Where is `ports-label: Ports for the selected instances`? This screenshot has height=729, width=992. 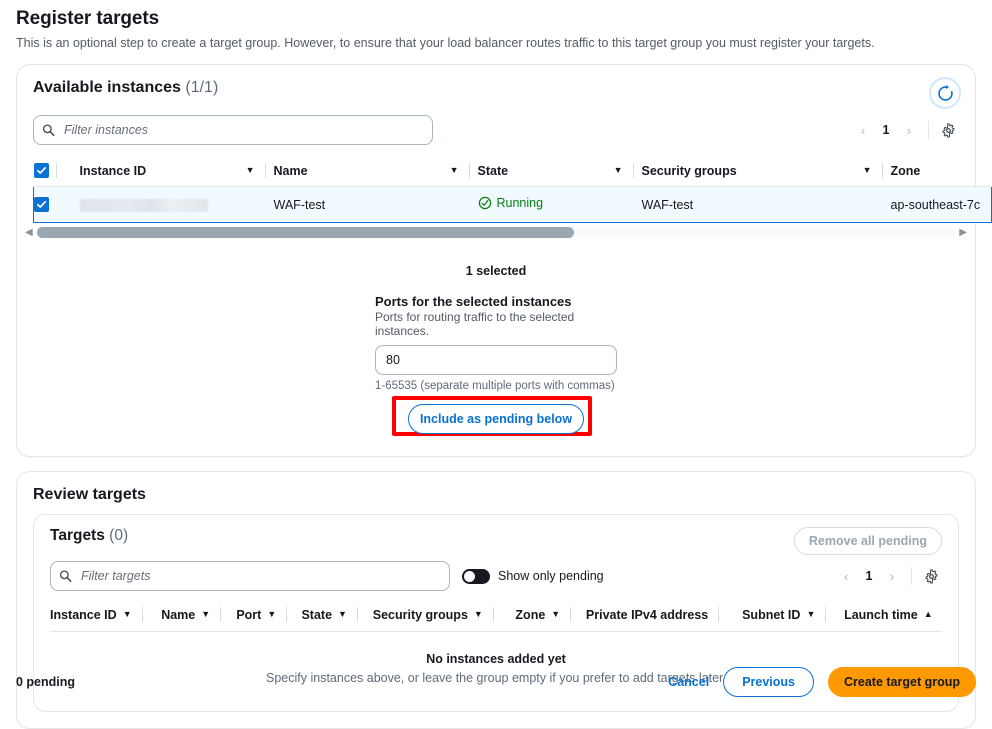 ports-label: Ports for the selected instances is located at coordinates (473, 302).